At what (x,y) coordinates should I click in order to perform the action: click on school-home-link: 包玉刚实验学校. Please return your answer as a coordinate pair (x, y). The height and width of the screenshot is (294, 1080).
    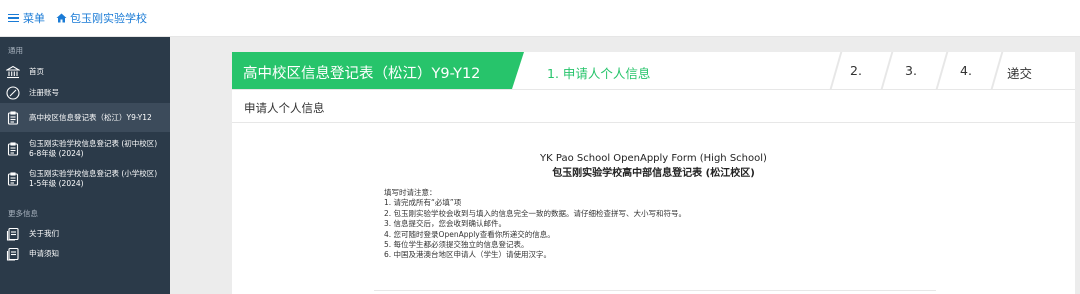
    Looking at the image, I should click on (101, 18).